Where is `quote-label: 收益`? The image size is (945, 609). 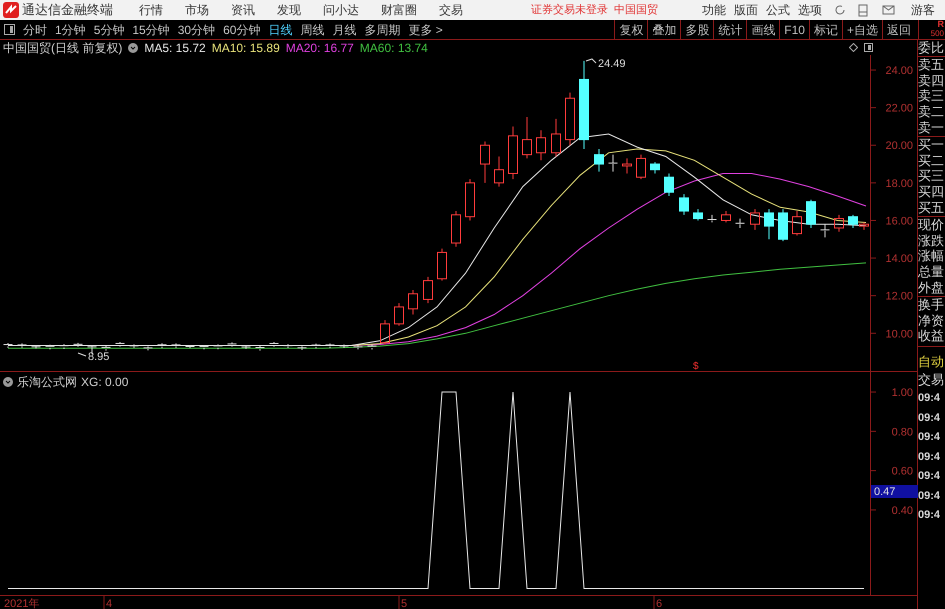 quote-label: 收益 is located at coordinates (931, 336).